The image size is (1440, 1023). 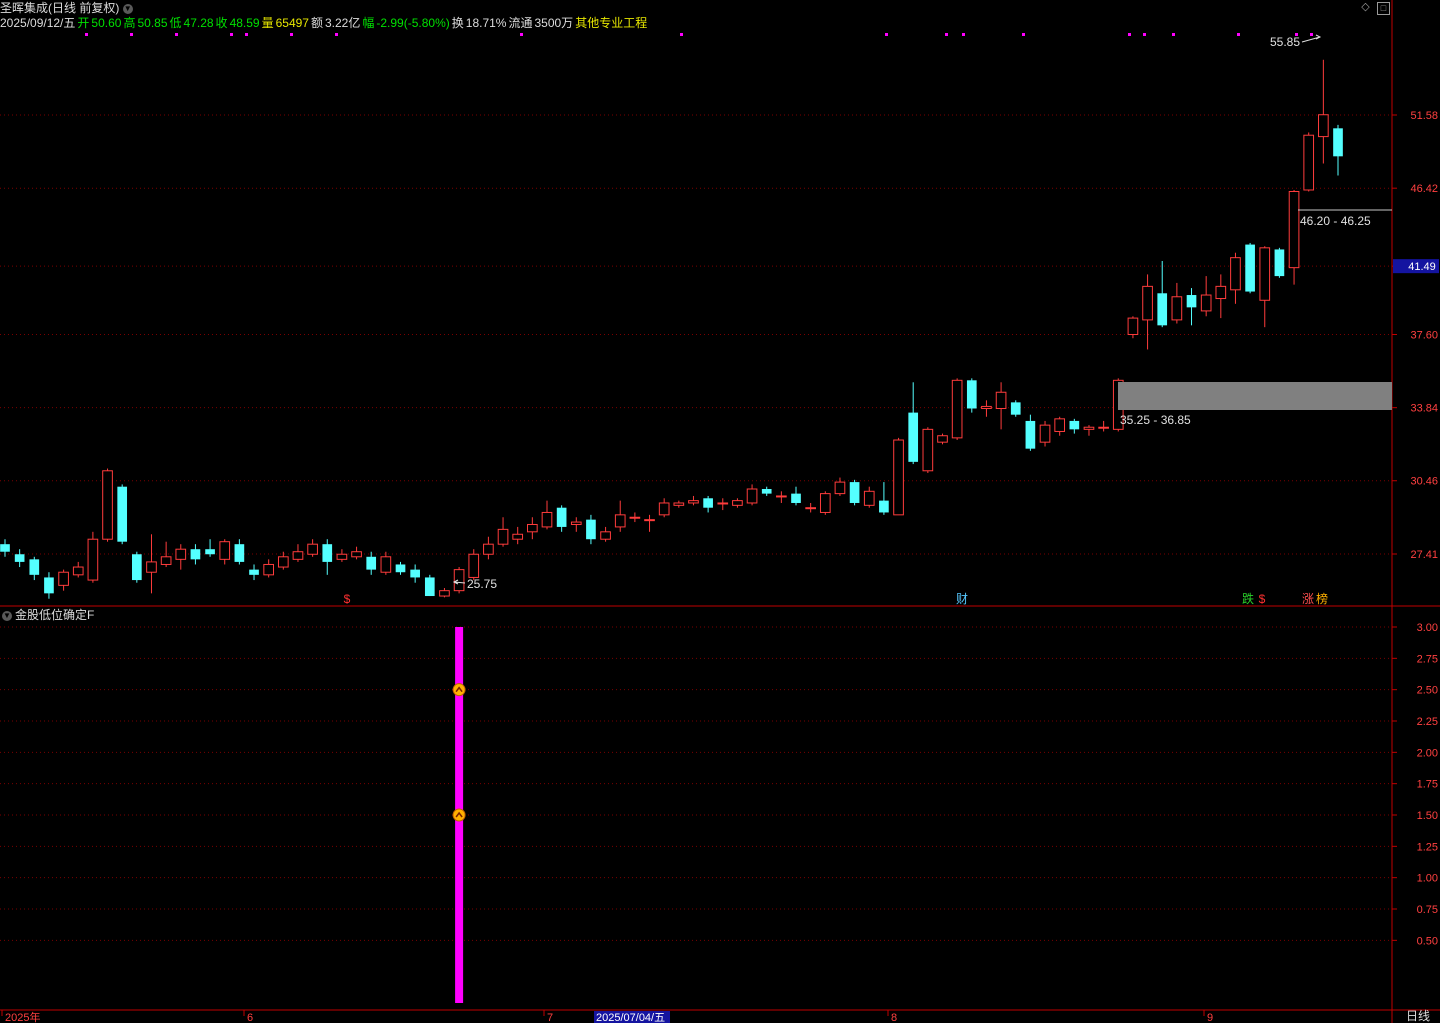 What do you see at coordinates (1210, 1017) in the screenshot?
I see `time-tick-label: 9` at bounding box center [1210, 1017].